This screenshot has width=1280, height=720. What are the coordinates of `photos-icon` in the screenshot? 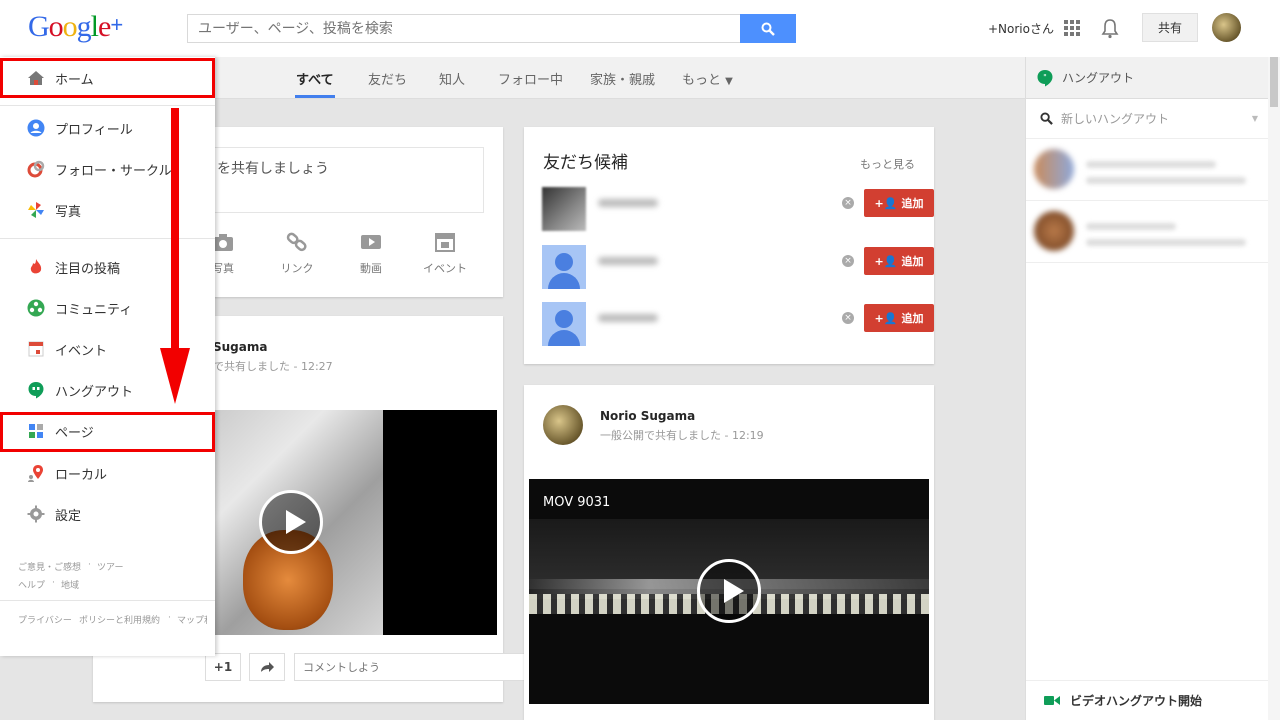 It's located at (36, 210).